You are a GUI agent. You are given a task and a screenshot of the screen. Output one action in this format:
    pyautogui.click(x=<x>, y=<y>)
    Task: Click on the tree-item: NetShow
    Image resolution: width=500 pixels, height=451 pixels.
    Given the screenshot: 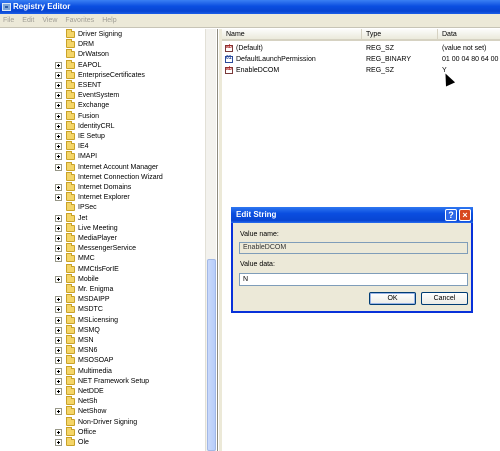 What is the action you would take?
    pyautogui.click(x=105, y=411)
    